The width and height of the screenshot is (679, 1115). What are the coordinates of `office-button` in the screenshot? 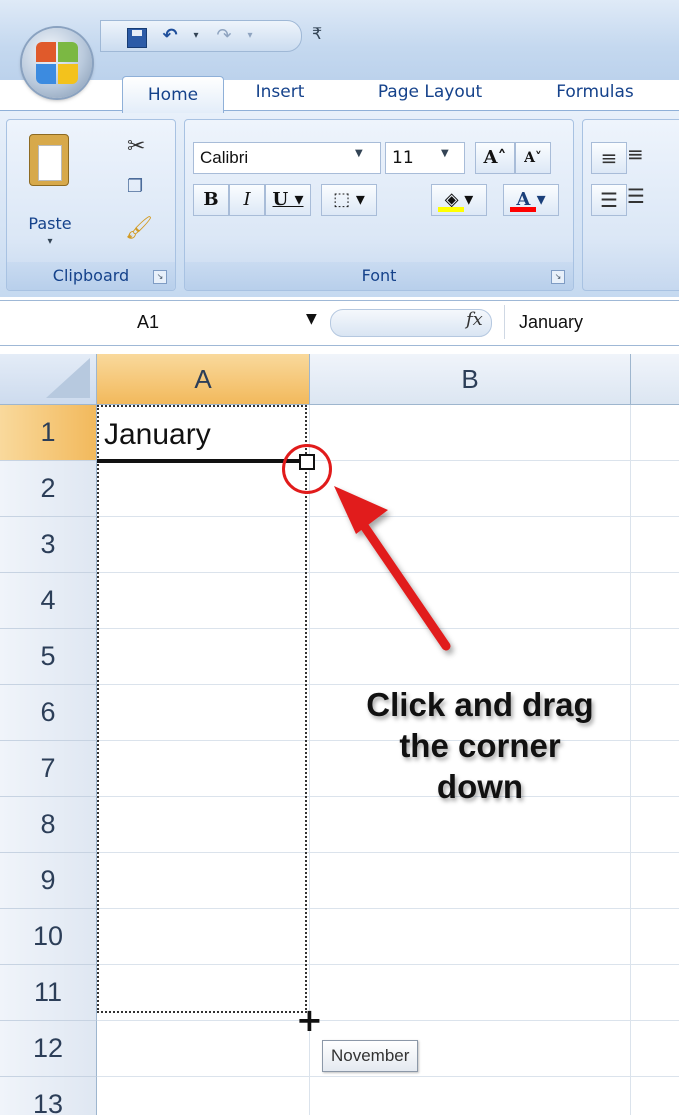 It's located at (57, 63).